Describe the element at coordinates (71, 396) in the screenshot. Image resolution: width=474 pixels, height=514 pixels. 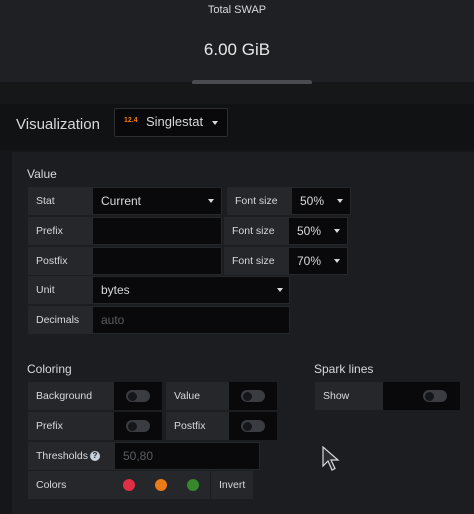
I see `background-label: Background` at that location.